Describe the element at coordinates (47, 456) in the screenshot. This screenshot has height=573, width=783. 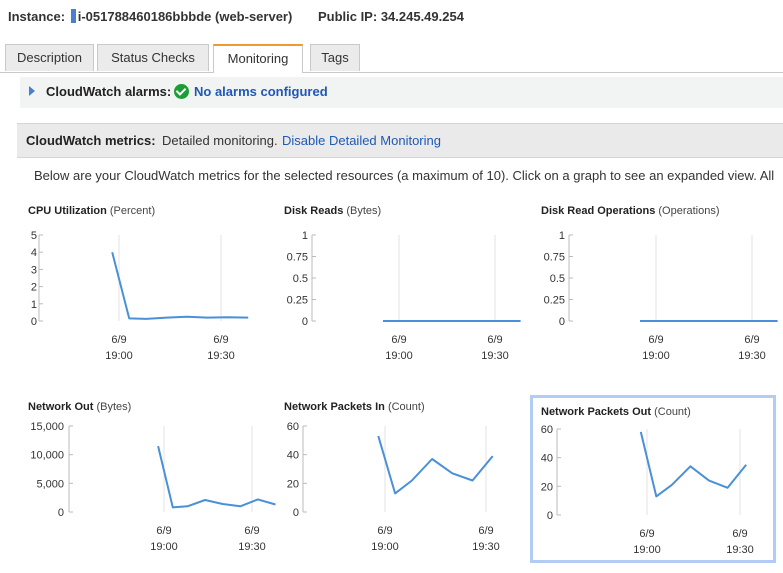
I see `y-tick-label: 10,000` at that location.